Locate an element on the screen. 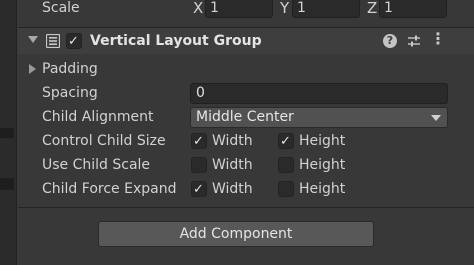 Image resolution: width=474 pixels, height=265 pixels. child-force-expand-width-checkbox: ✓ is located at coordinates (199, 189).